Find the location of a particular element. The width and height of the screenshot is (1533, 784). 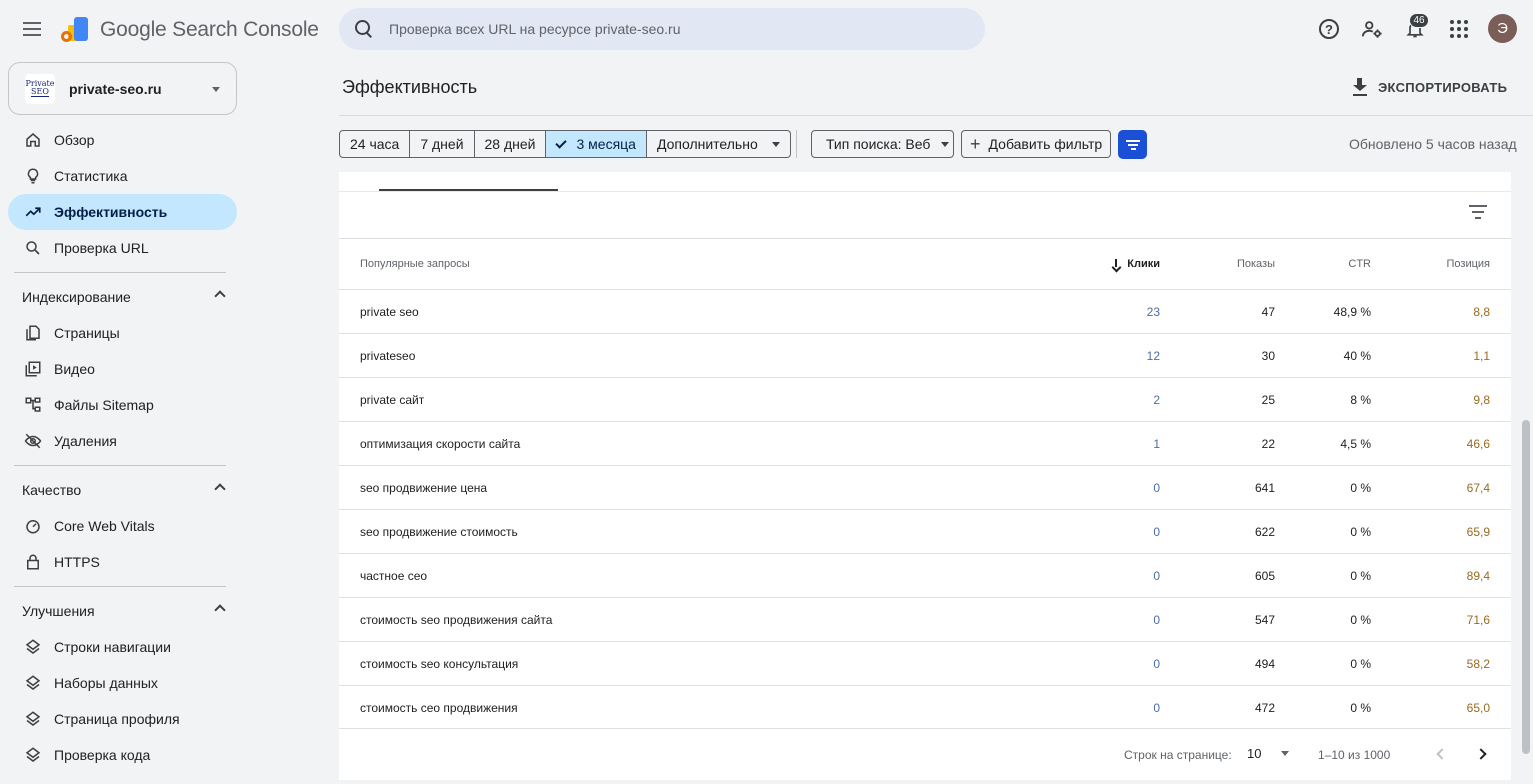

table-row: частное сео 0 605 0 % 89,4 is located at coordinates (925, 575).